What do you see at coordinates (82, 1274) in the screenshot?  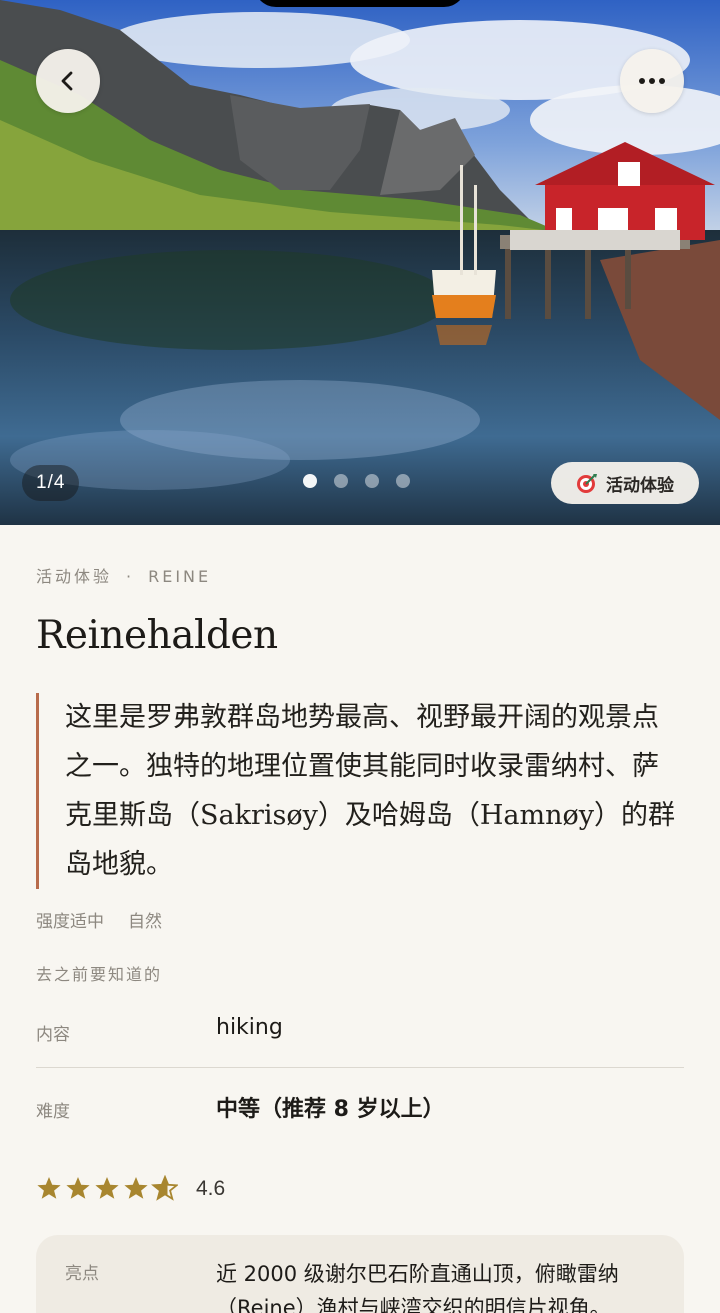 I see `highlight-label: 亮点` at bounding box center [82, 1274].